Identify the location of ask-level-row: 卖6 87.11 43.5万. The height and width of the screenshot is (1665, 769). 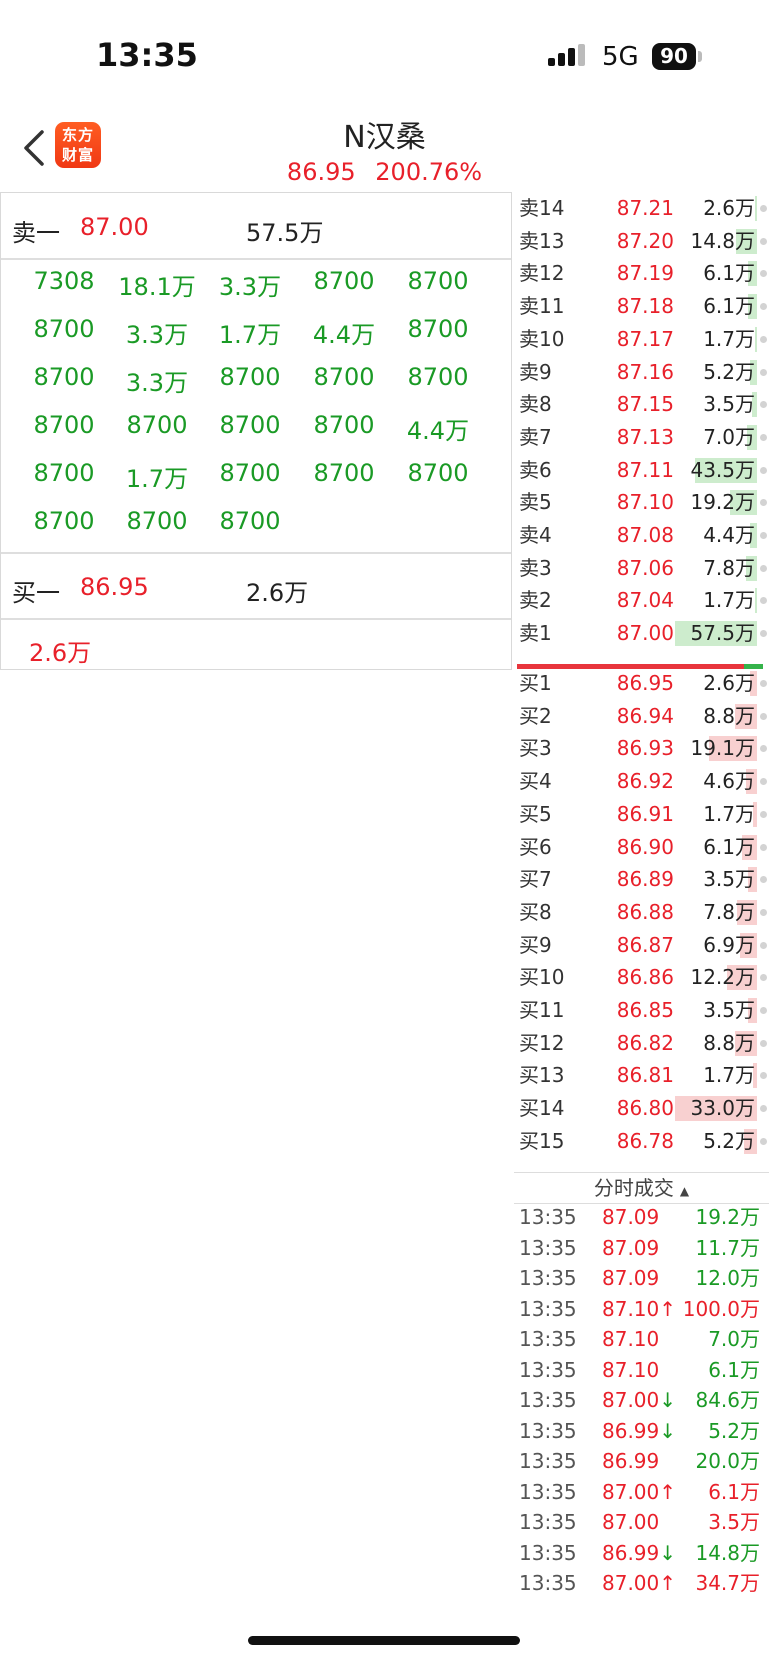
(641, 470).